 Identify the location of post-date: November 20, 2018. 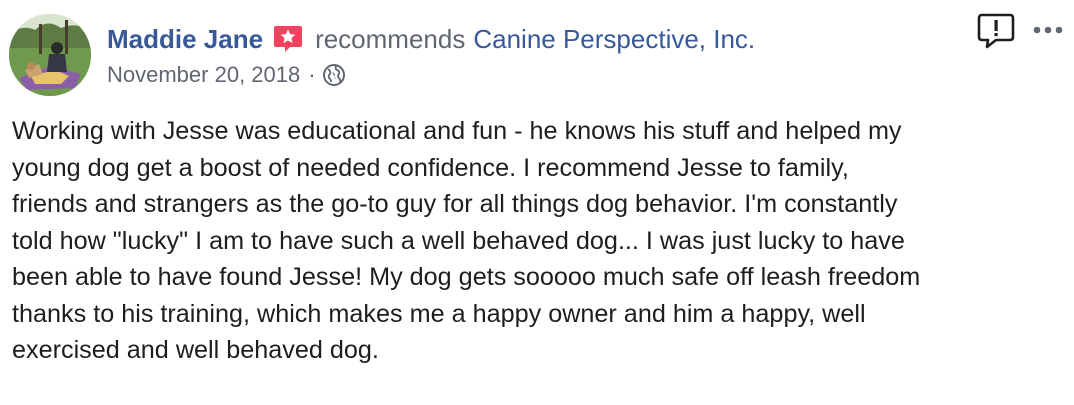
(203, 75).